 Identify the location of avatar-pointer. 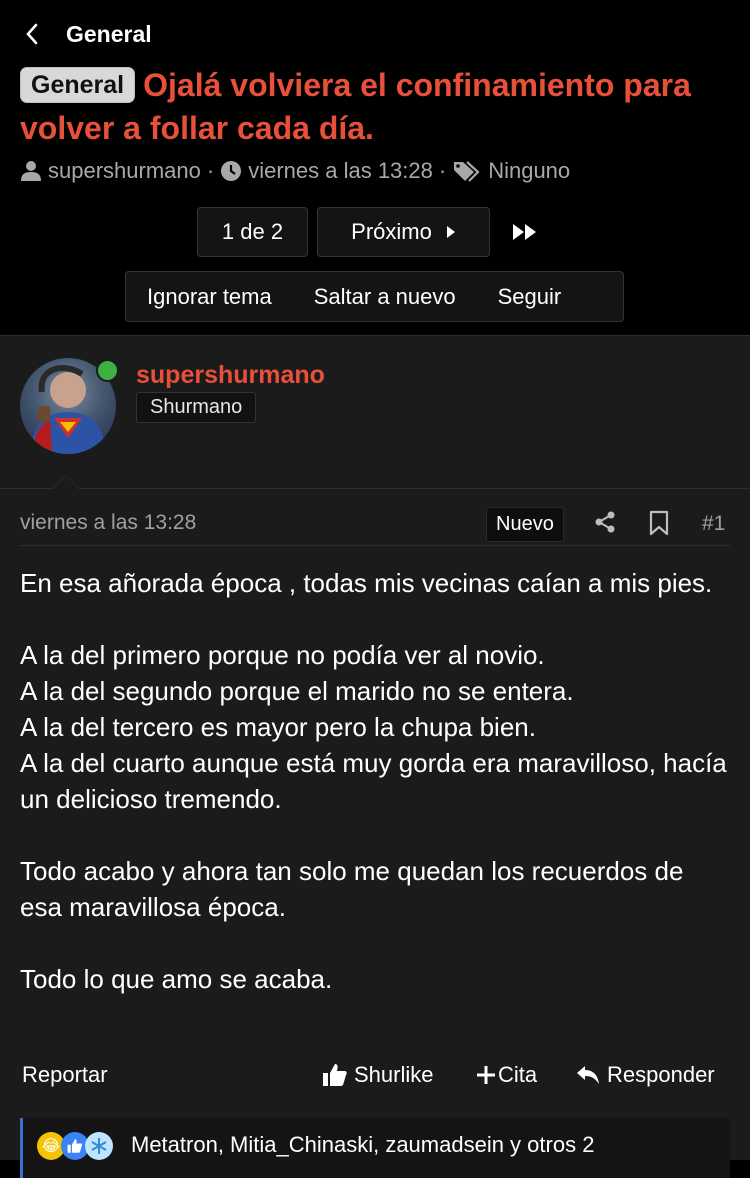
(66, 482).